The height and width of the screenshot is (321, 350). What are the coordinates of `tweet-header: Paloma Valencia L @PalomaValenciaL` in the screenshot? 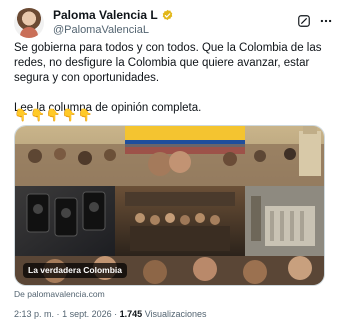 It's located at (175, 23).